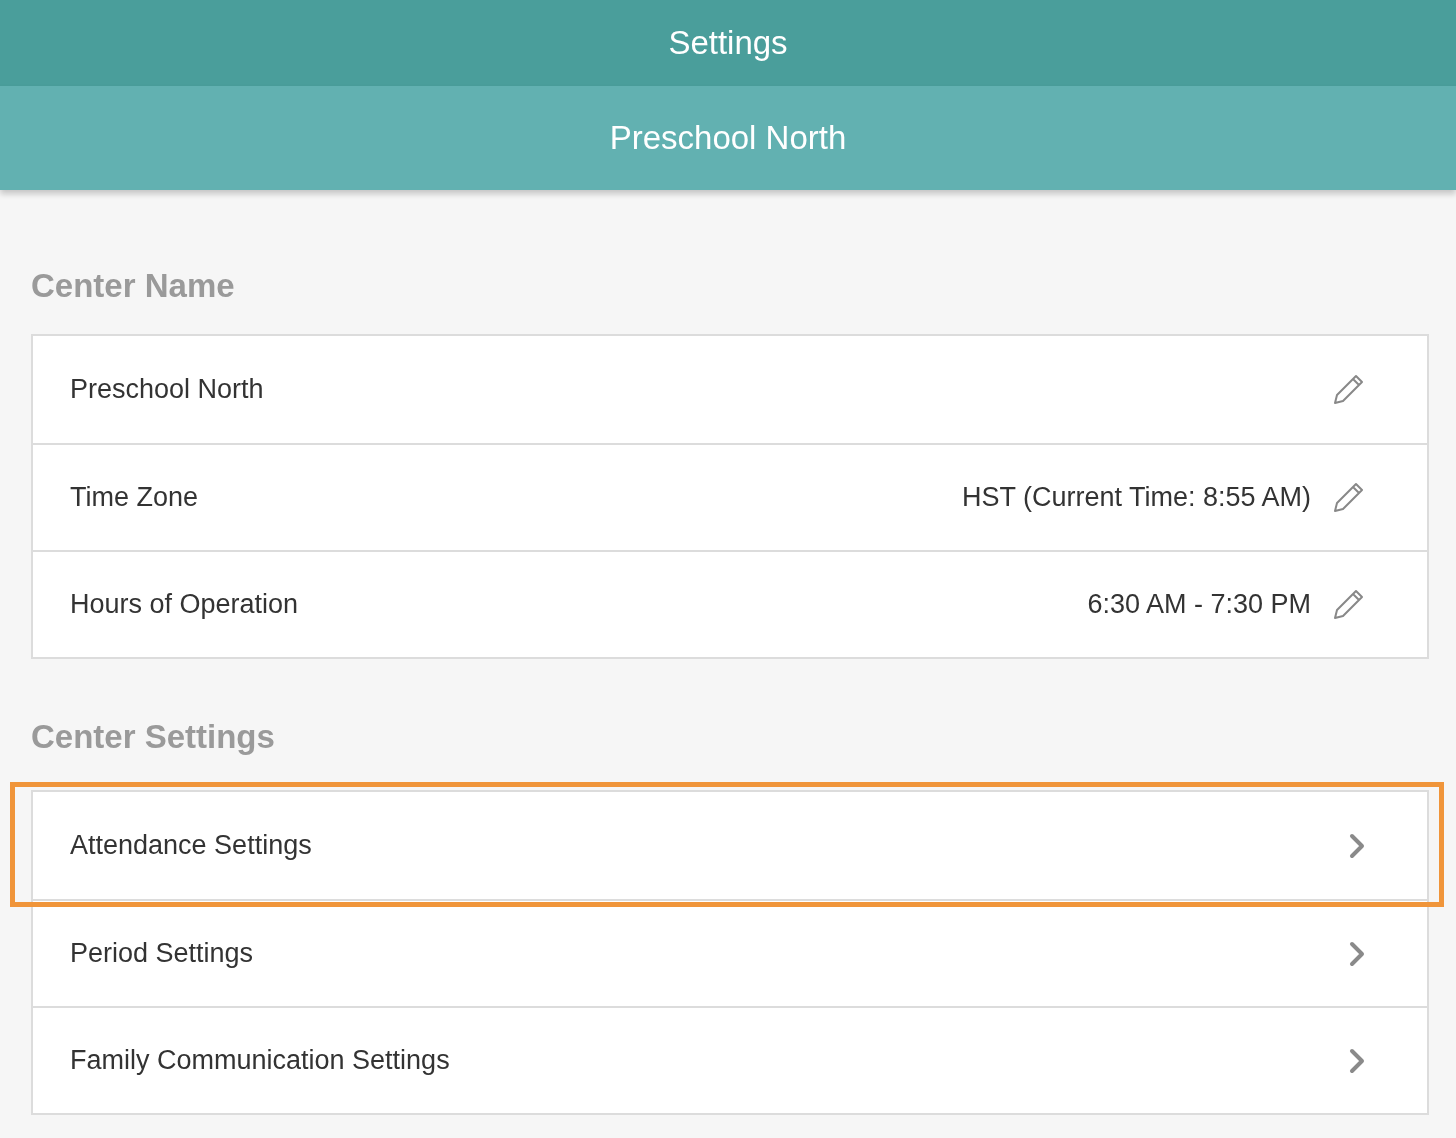  I want to click on row-label: Hours of Operation, so click(184, 604).